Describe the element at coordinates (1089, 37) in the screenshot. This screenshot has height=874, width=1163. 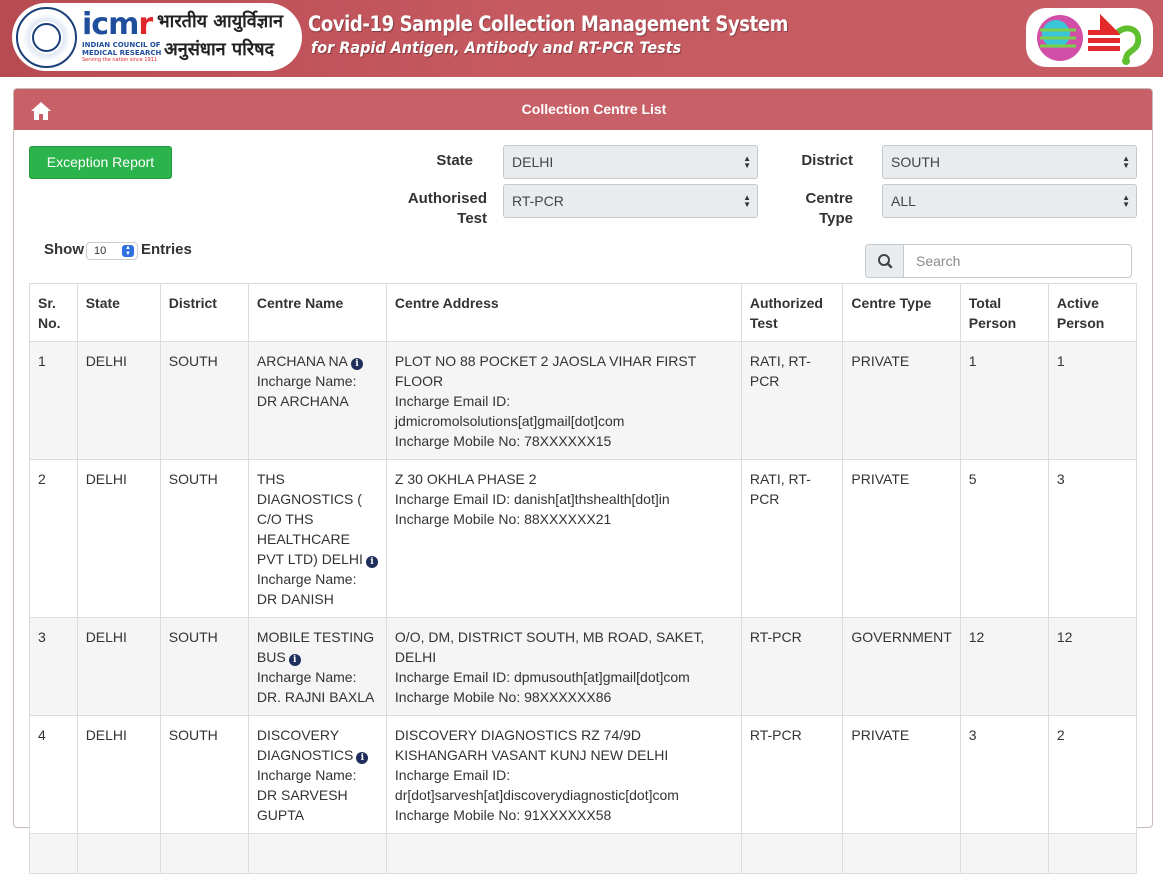
I see `partner-logo` at that location.